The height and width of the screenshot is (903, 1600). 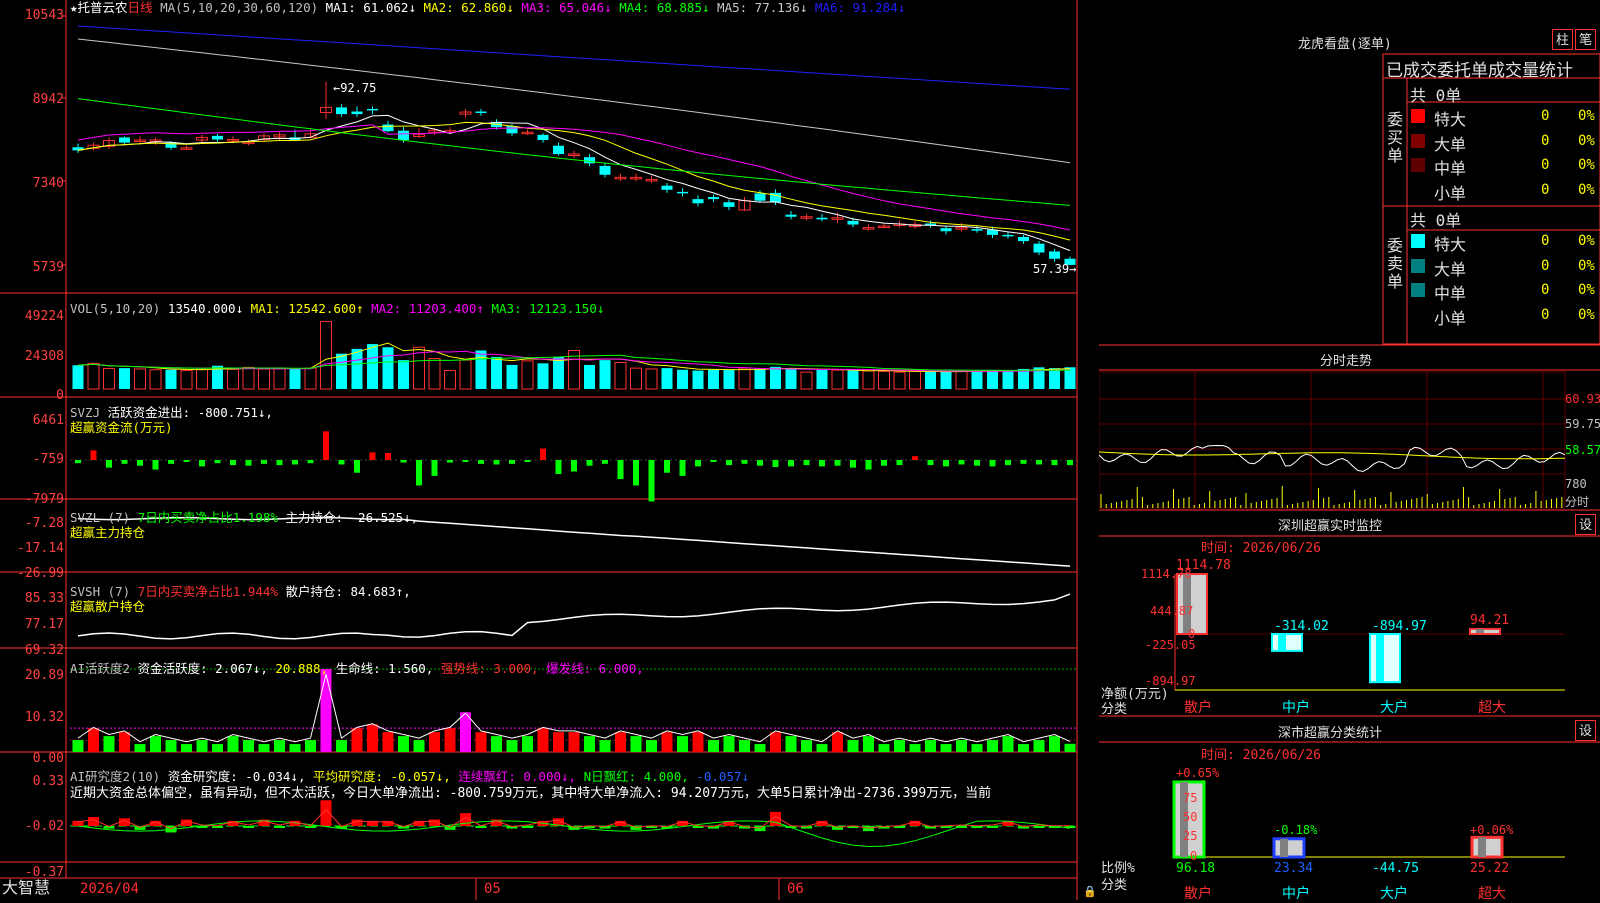 What do you see at coordinates (44, 316) in the screenshot?
I see `vol-ytick: 49224` at bounding box center [44, 316].